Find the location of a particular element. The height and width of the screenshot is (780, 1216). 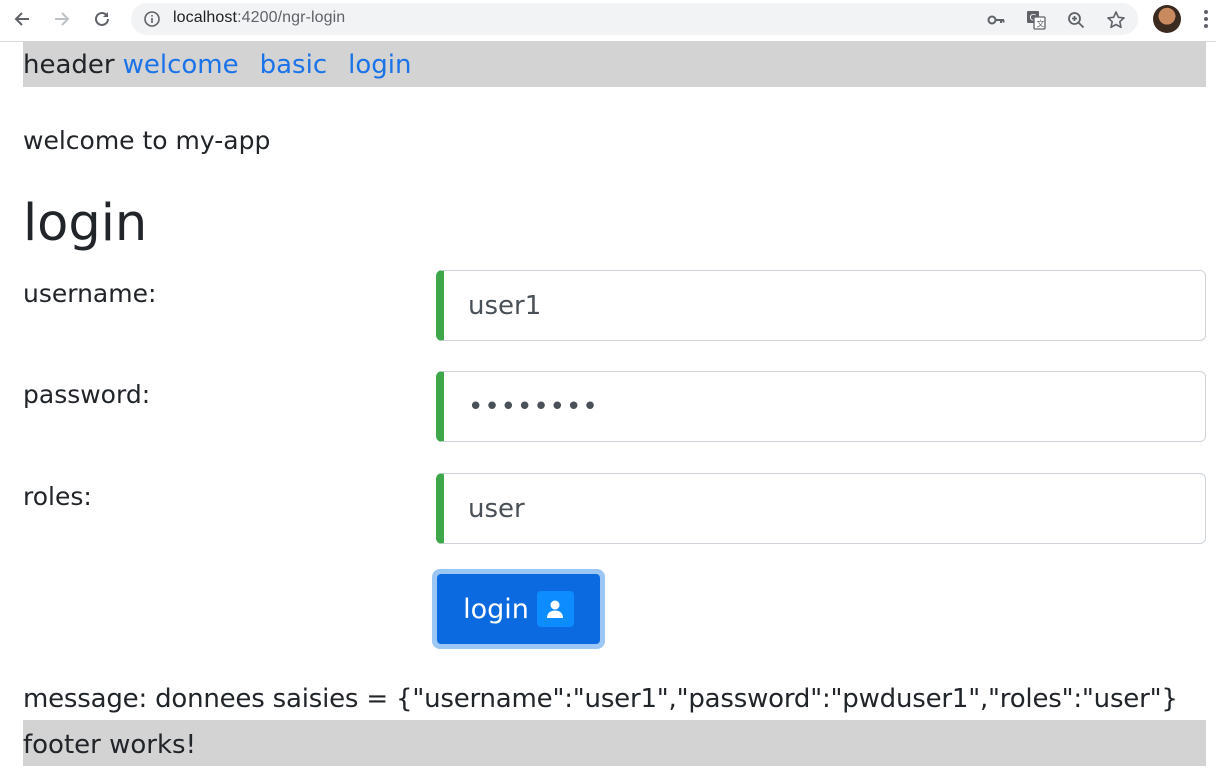

roles-field is located at coordinates (821, 508).